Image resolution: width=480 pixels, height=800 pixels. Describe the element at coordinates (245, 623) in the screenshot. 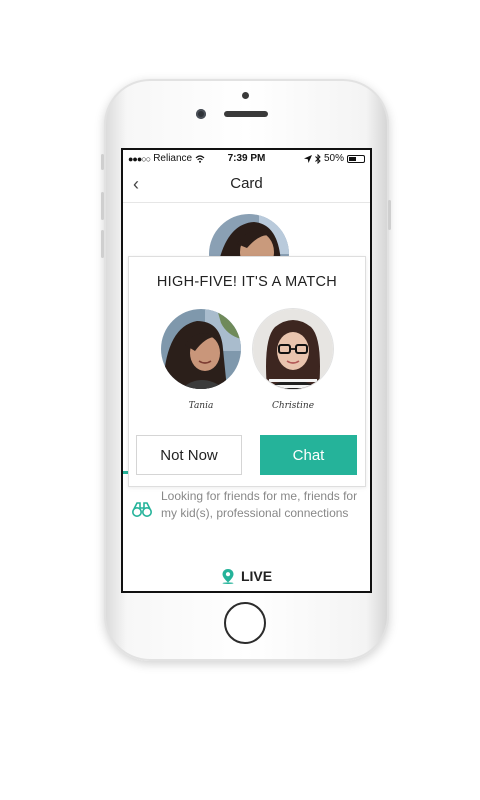

I see `home-button` at that location.